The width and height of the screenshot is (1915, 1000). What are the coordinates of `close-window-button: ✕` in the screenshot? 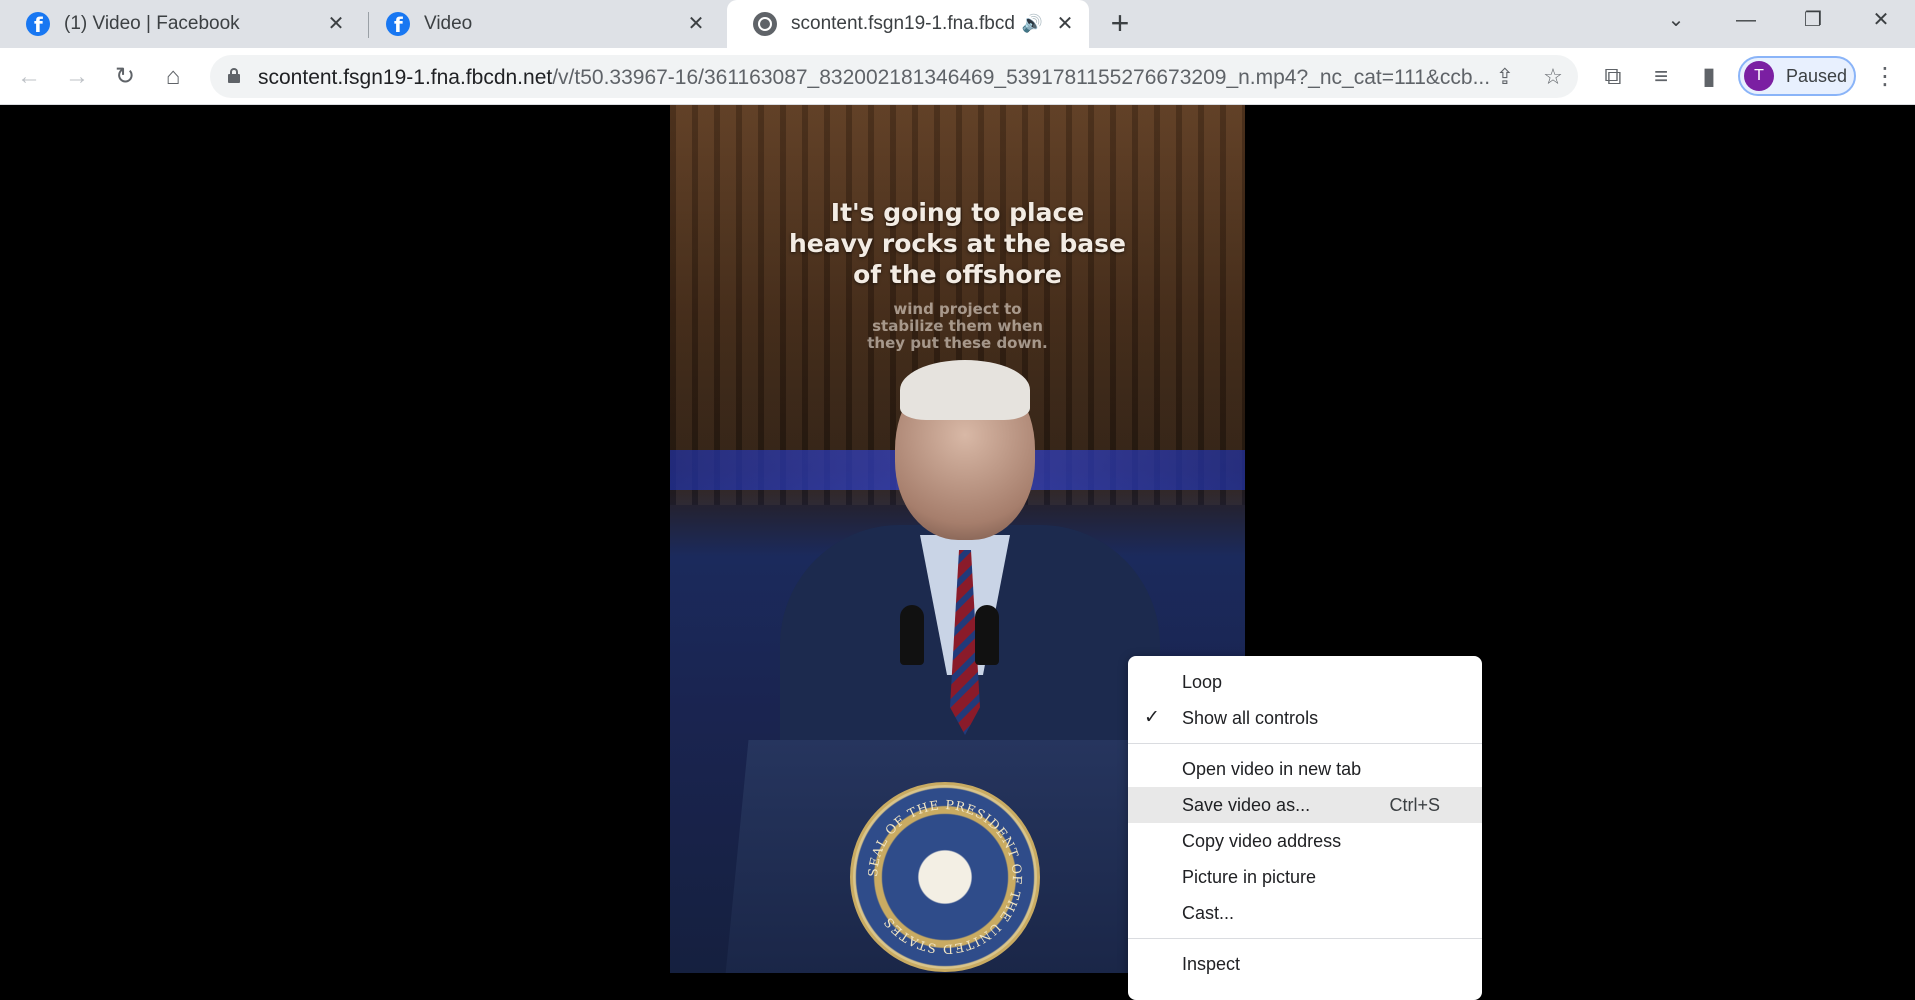 It's located at (1881, 20).